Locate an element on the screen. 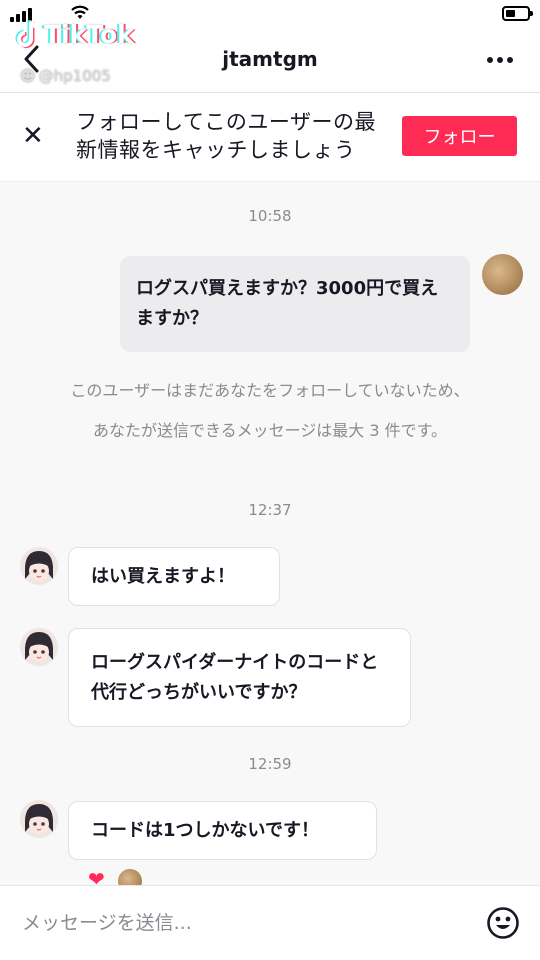 The width and height of the screenshot is (540, 960). timestamp: 12:59 is located at coordinates (270, 764).